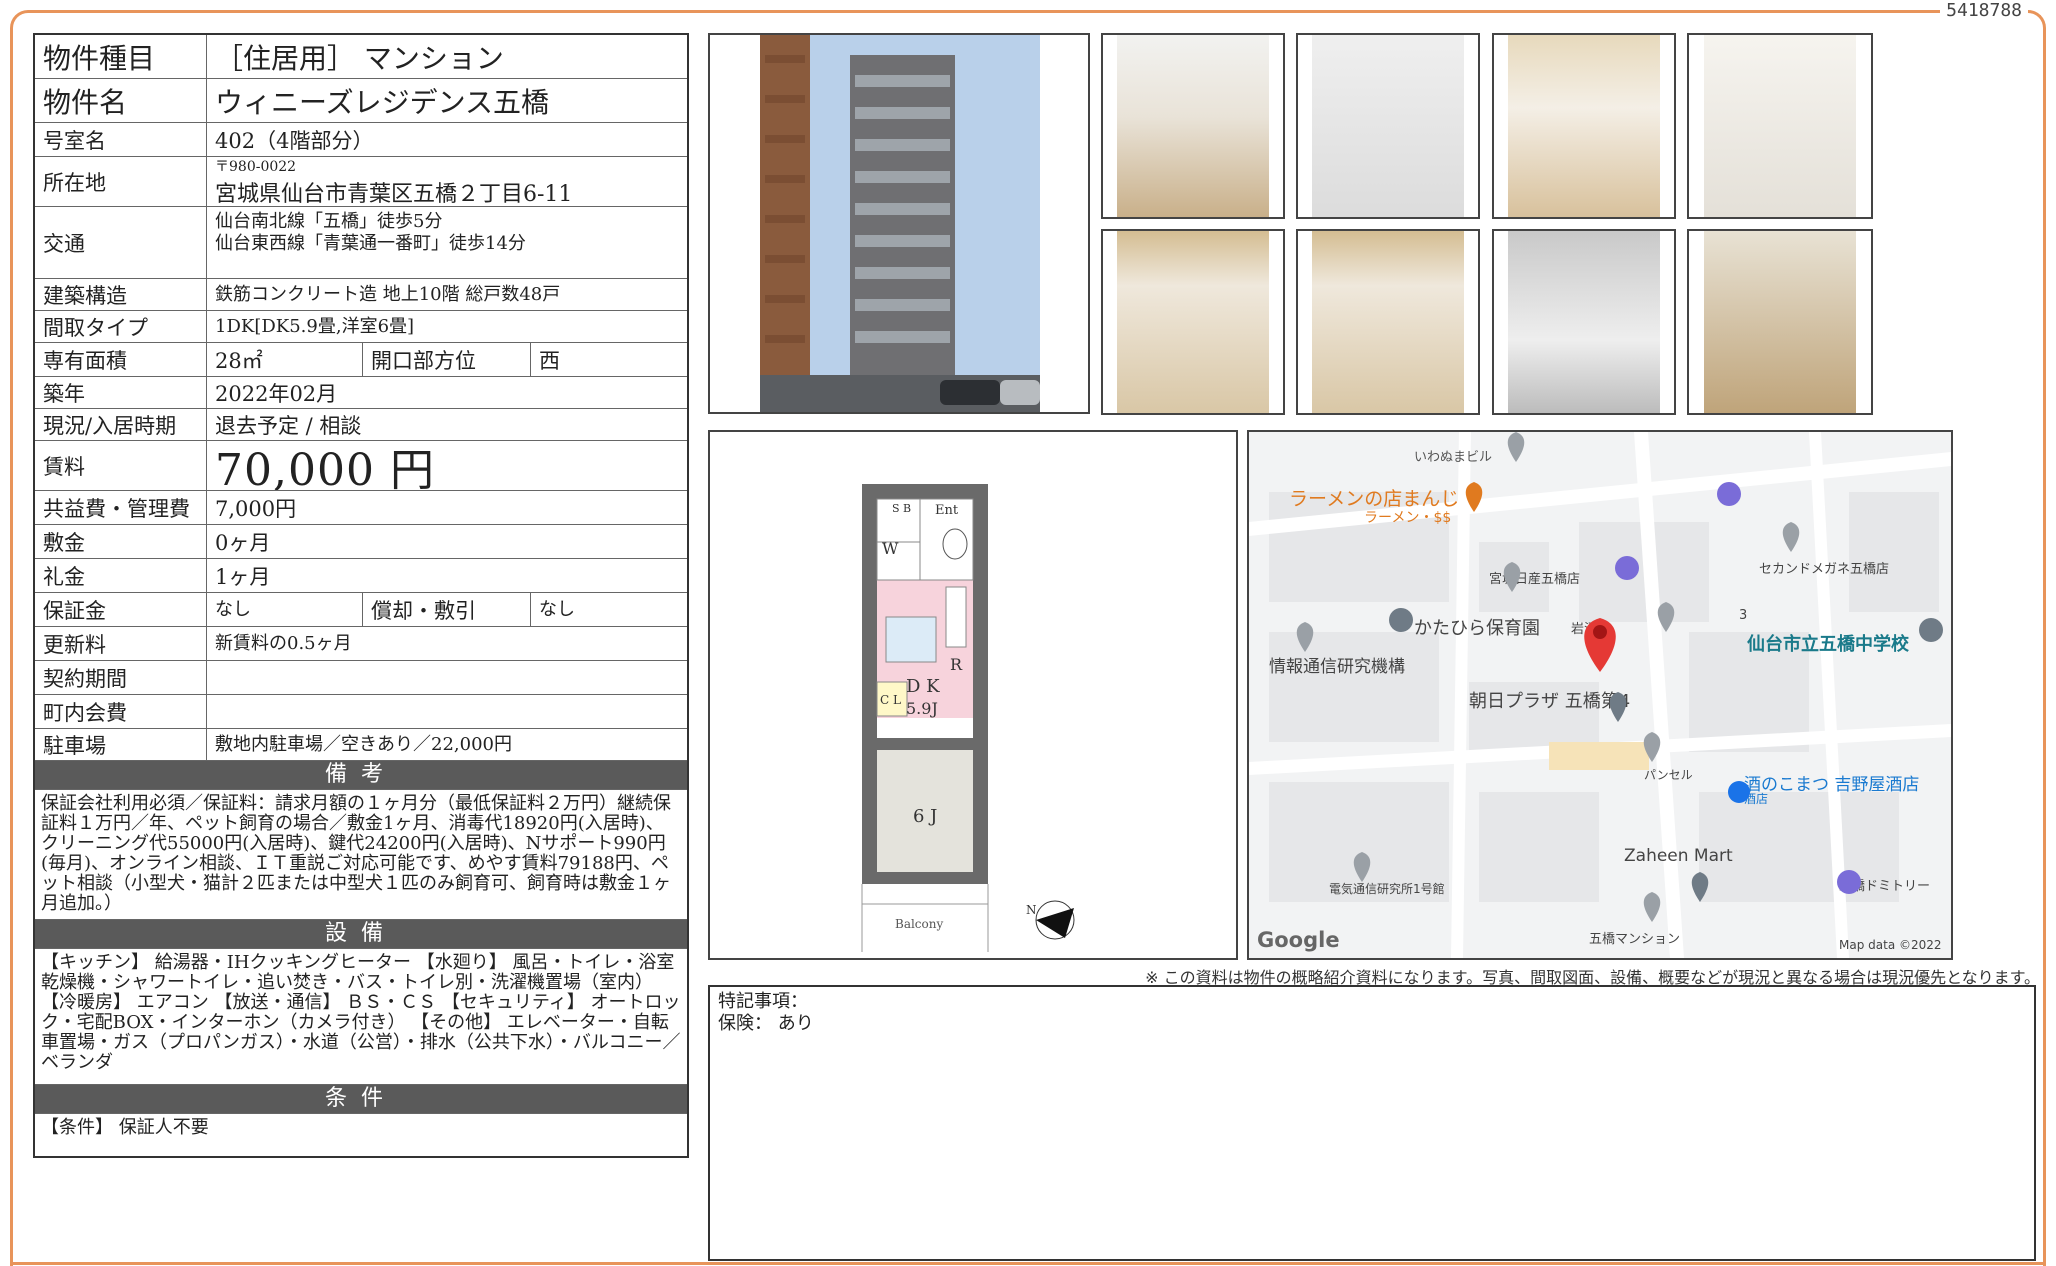  Describe the element at coordinates (1584, 126) in the screenshot. I see `living-room-photo` at that location.